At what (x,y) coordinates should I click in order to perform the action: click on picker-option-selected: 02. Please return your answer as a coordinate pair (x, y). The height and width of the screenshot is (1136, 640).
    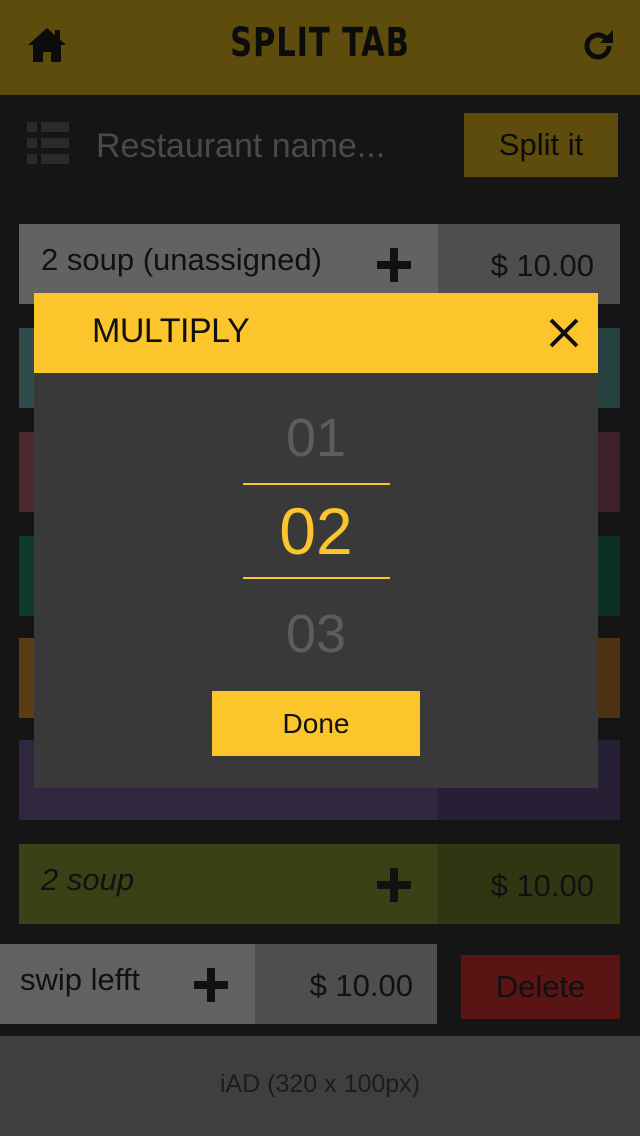
    Looking at the image, I should click on (316, 531).